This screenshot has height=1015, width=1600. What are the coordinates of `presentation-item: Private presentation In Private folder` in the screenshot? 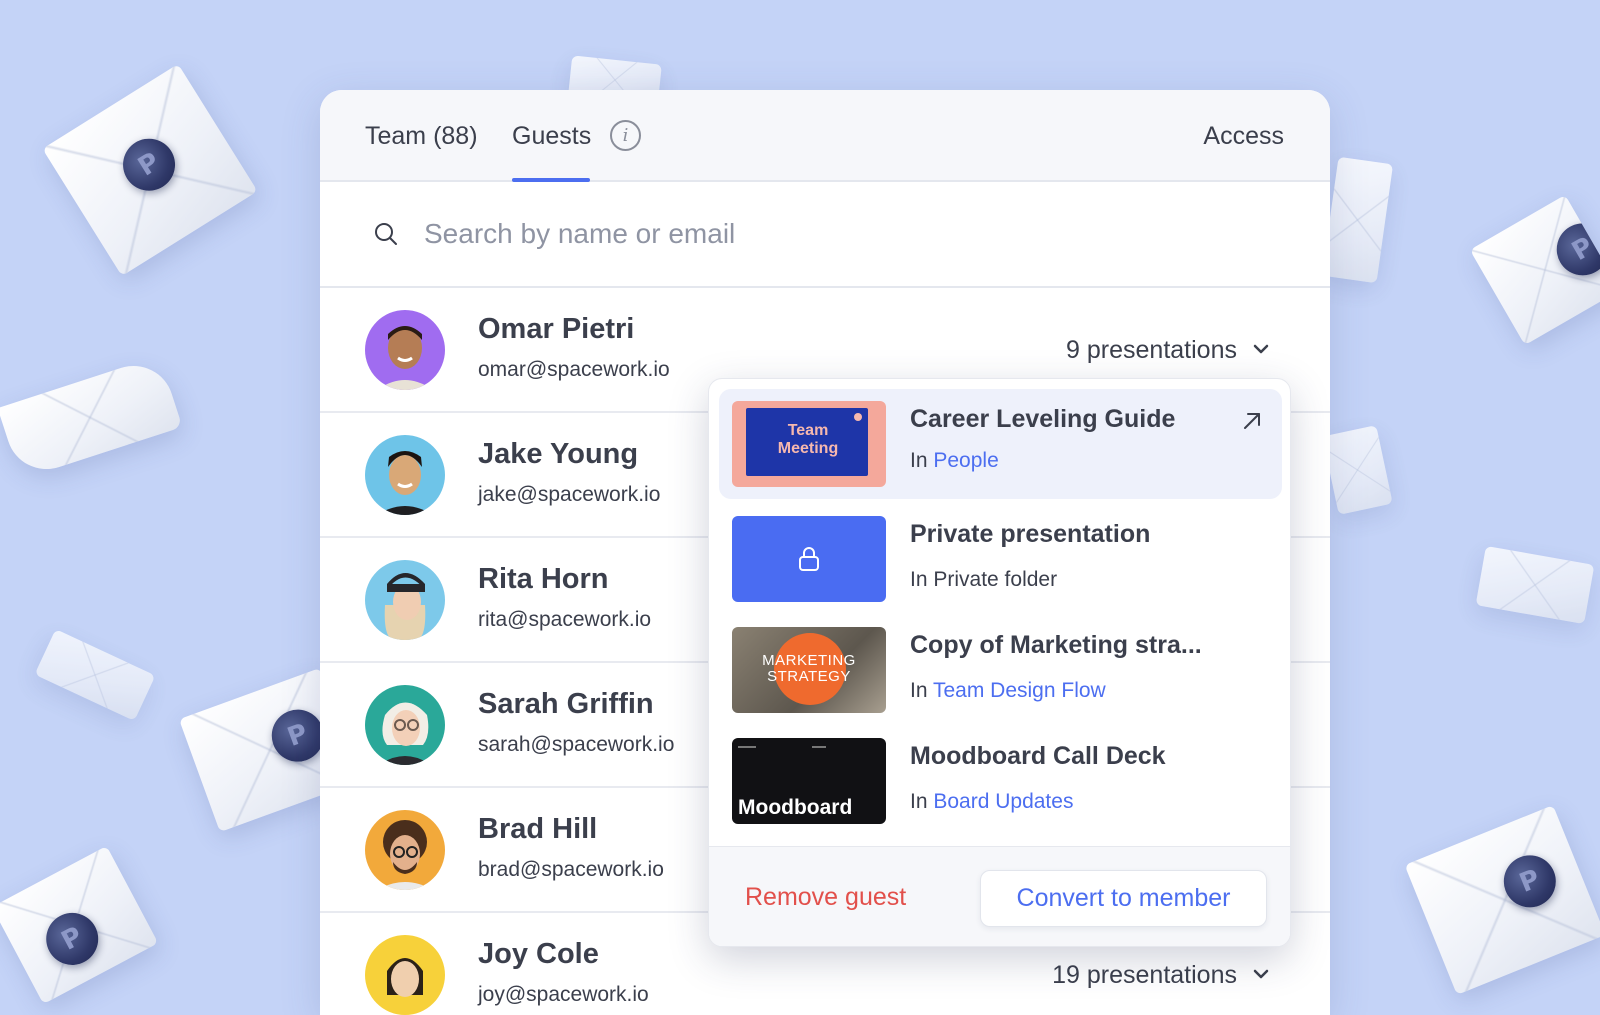 It's located at (1000, 559).